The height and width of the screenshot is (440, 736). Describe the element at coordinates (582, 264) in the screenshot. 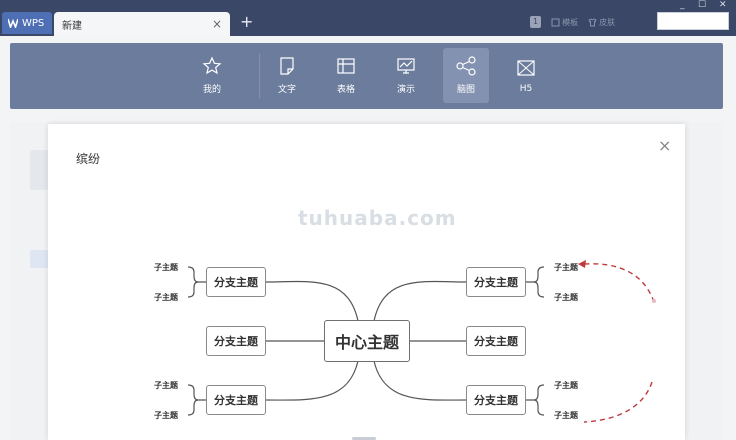

I see `annotation-arrowhead` at that location.